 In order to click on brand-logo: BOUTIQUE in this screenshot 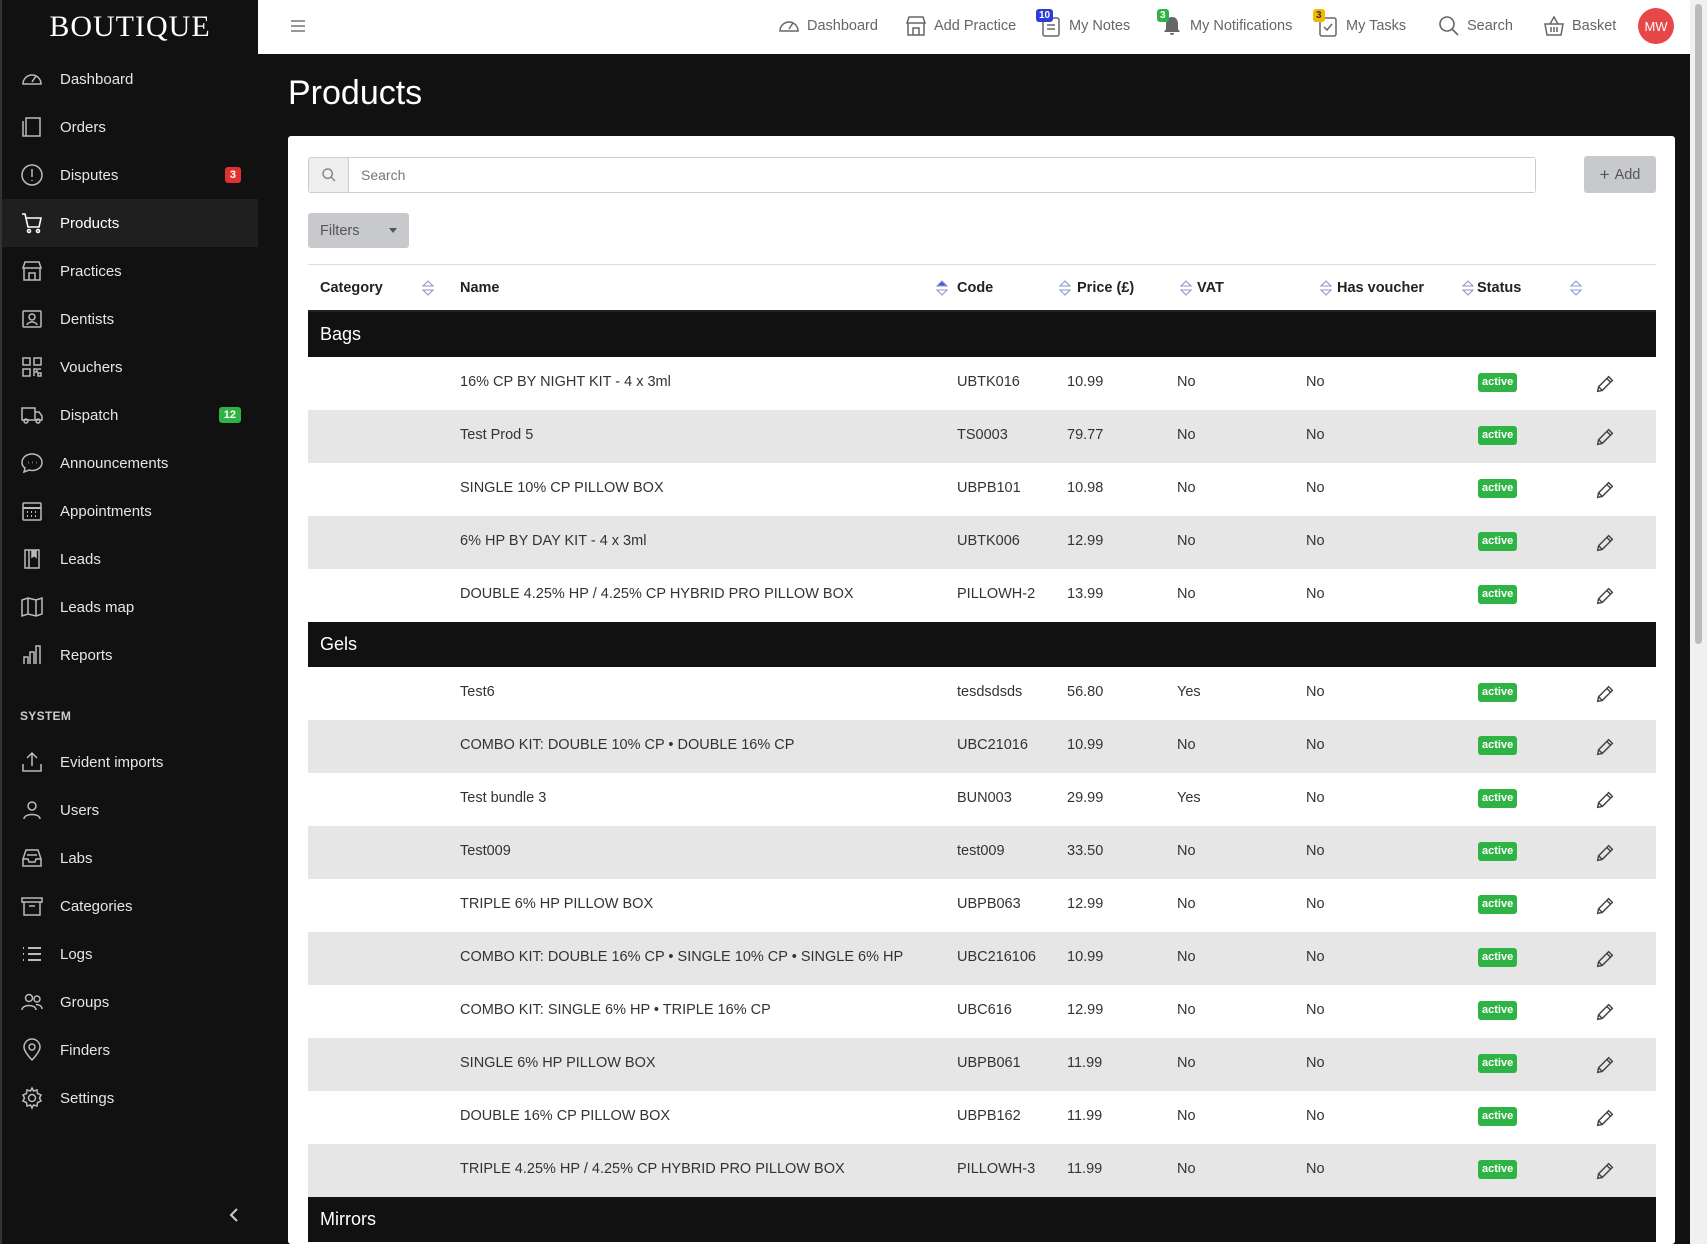, I will do `click(130, 26)`.